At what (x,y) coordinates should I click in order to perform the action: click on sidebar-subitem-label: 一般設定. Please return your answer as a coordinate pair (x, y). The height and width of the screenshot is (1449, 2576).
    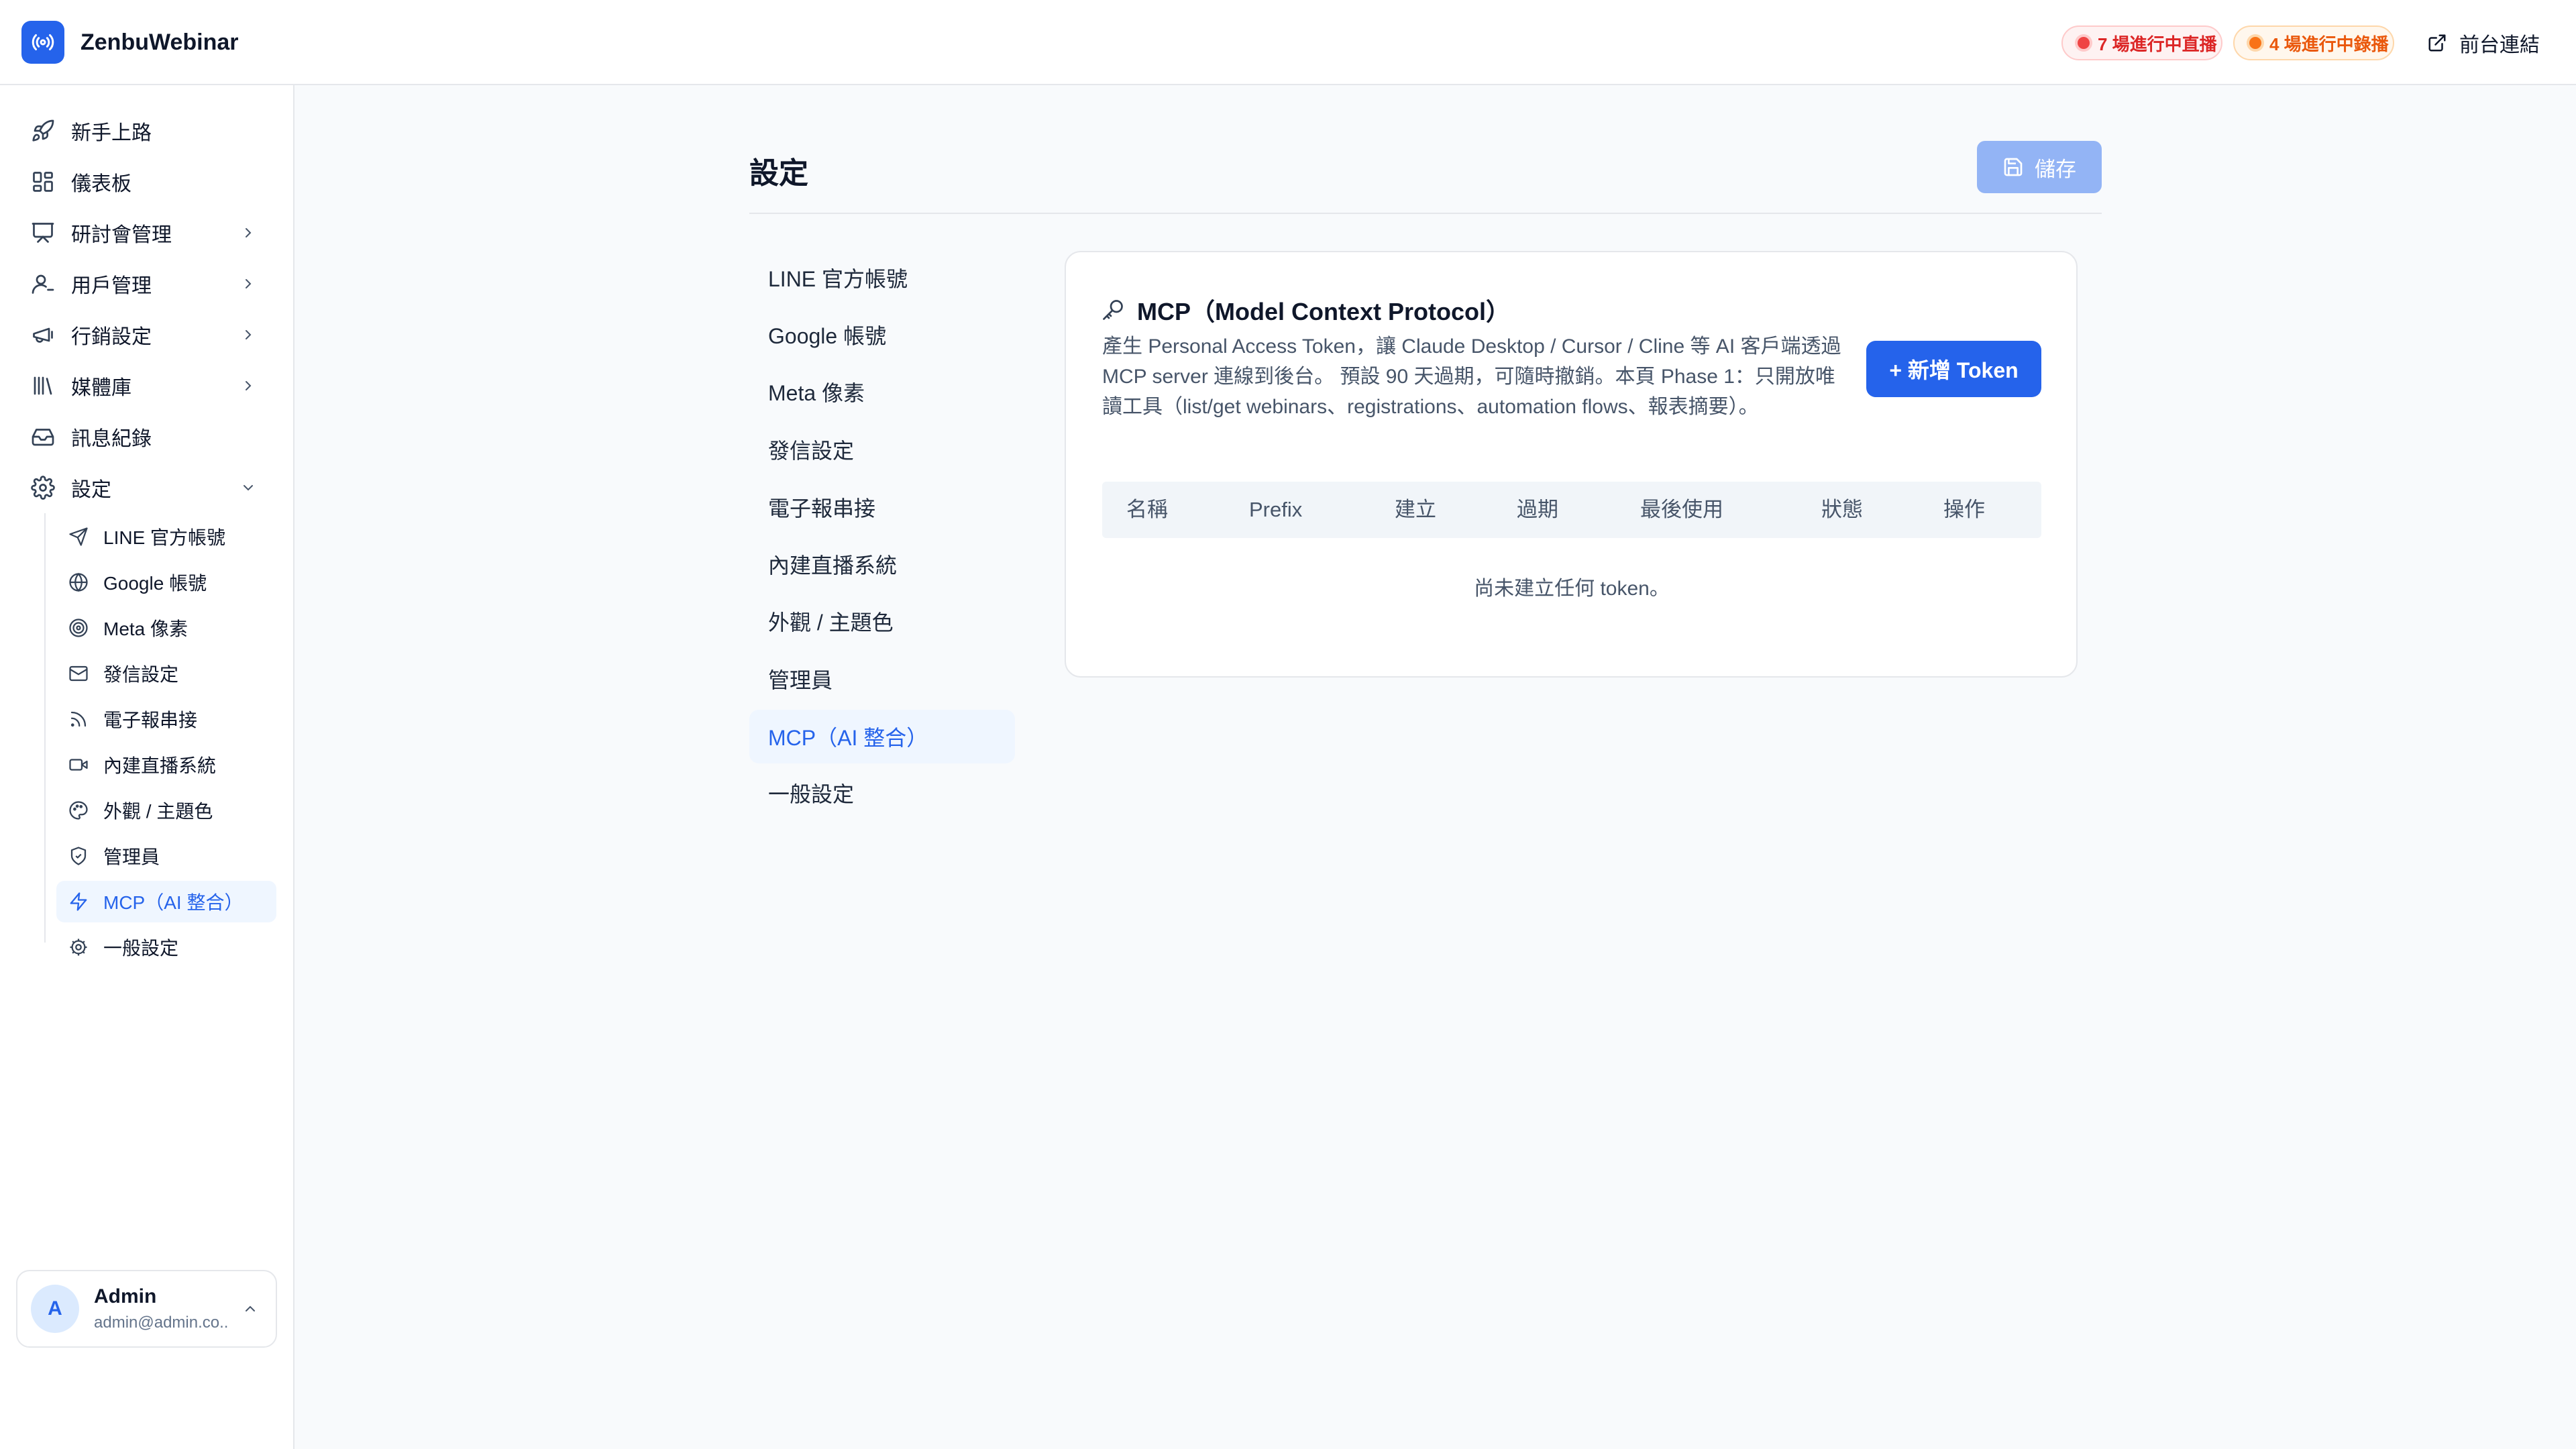
    Looking at the image, I should click on (141, 948).